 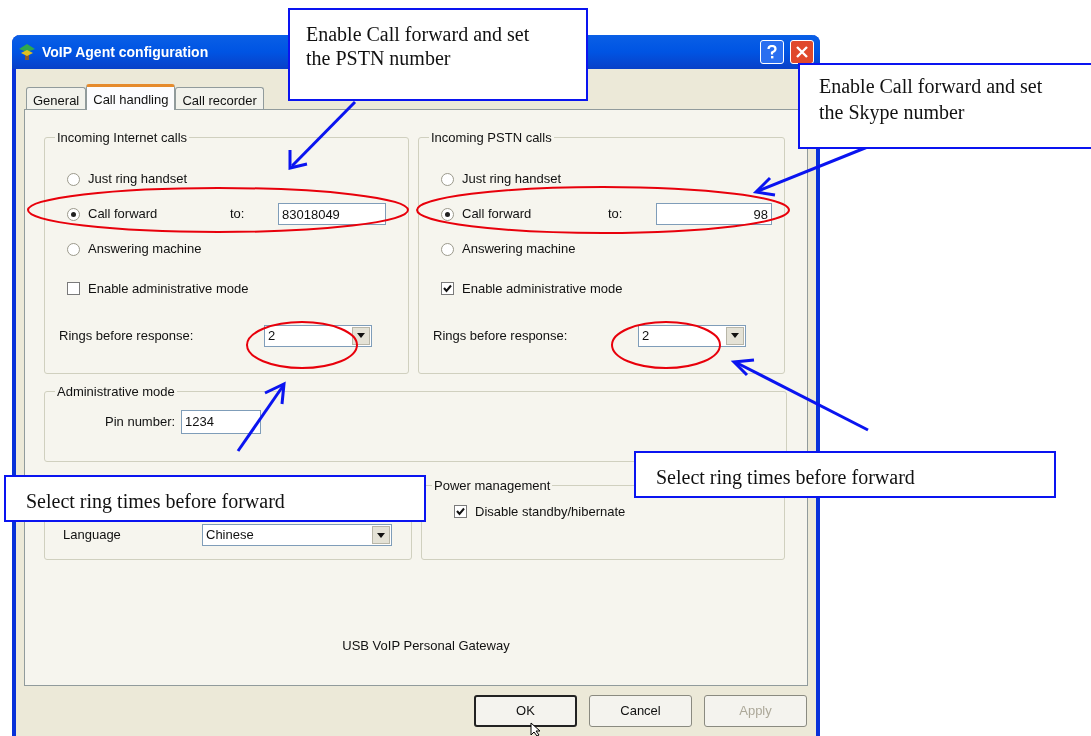 What do you see at coordinates (297, 535) in the screenshot?
I see `dropdown-field: Chinese` at bounding box center [297, 535].